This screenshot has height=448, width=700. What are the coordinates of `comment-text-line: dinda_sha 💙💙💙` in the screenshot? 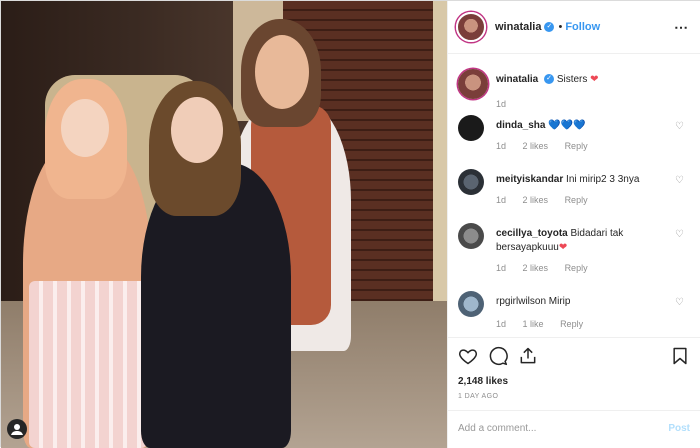 It's located at (582, 126).